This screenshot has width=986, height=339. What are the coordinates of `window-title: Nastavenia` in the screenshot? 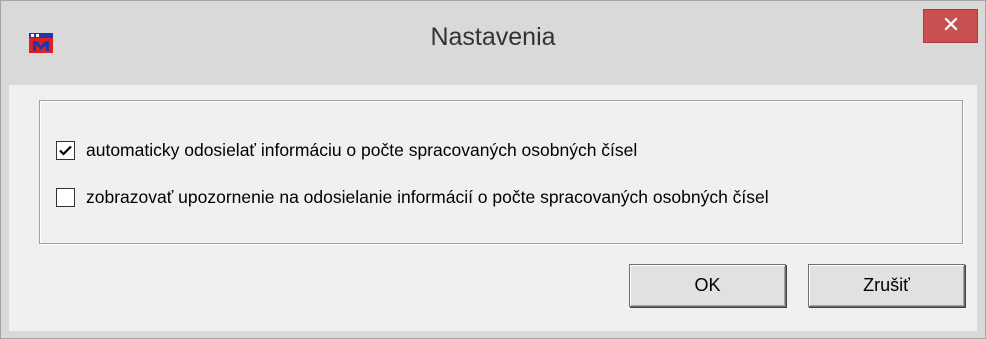 It's located at (493, 37).